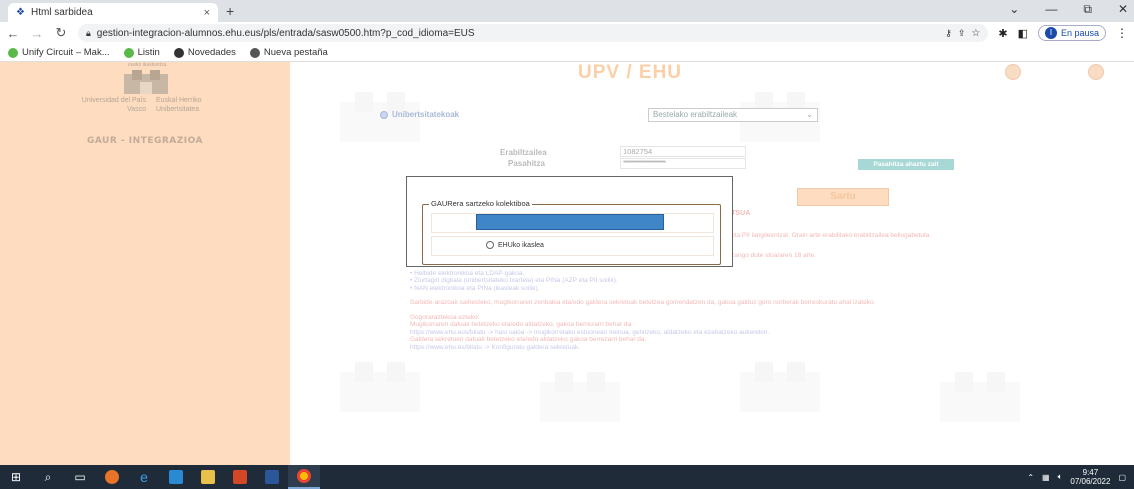  What do you see at coordinates (1023, 33) in the screenshot?
I see `sidepanel-icon: ◧` at bounding box center [1023, 33].